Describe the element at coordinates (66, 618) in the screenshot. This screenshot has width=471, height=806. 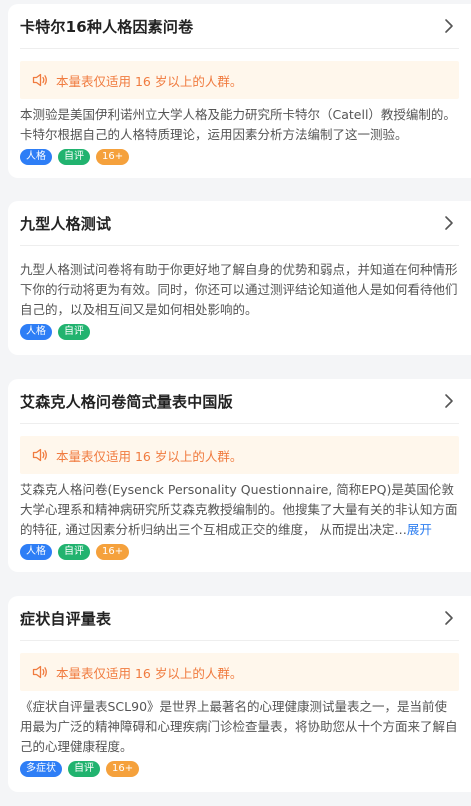
I see `card-title: 症状自评量表` at that location.